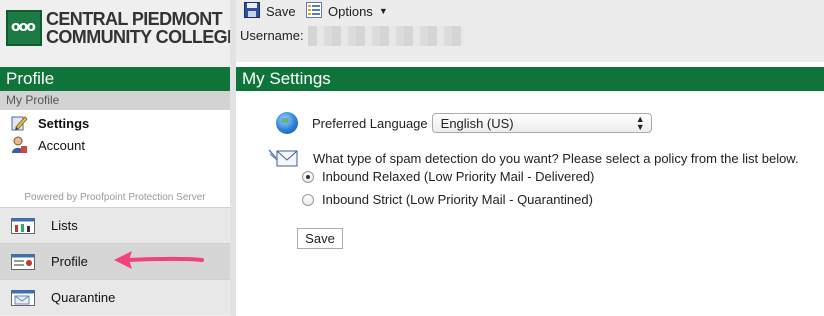 The height and width of the screenshot is (316, 824). I want to click on settings-pencil-icon, so click(19, 123).